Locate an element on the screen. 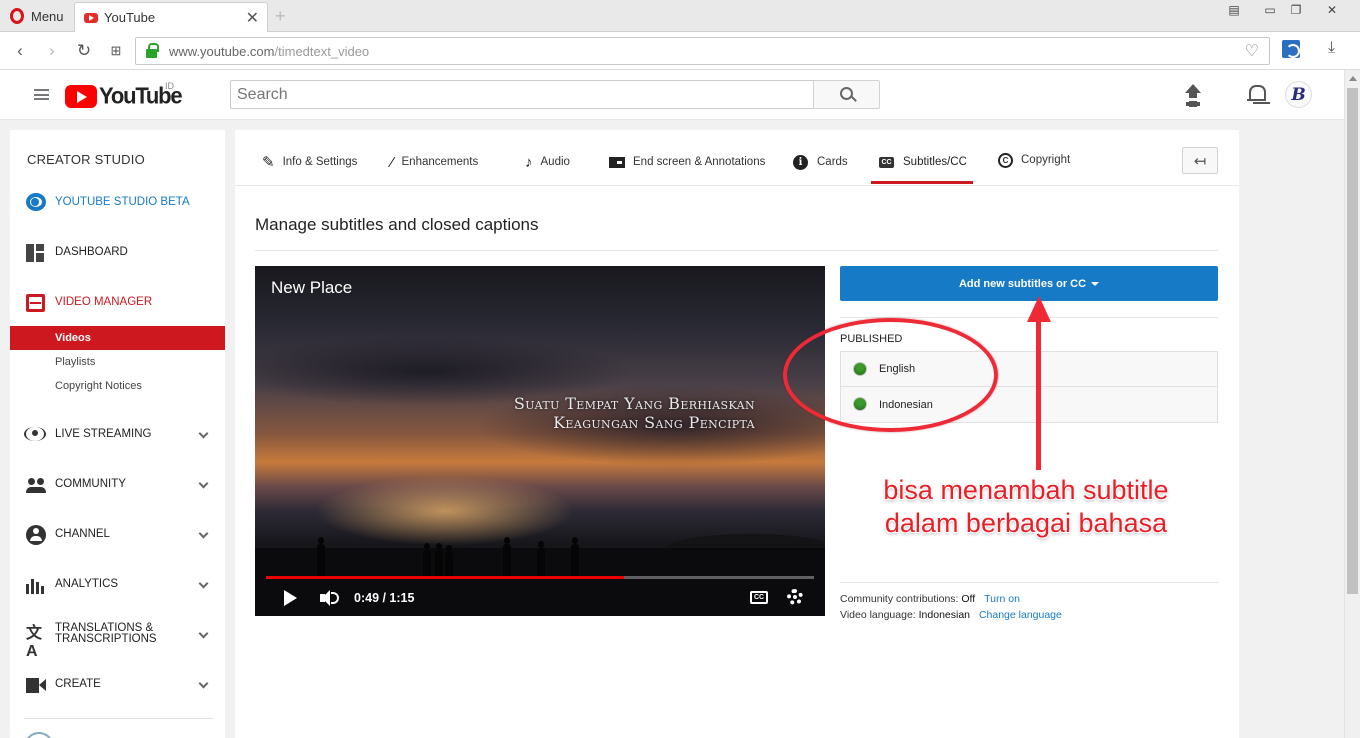 The image size is (1360, 738). speed-dial-icon: ⊞ is located at coordinates (116, 51).